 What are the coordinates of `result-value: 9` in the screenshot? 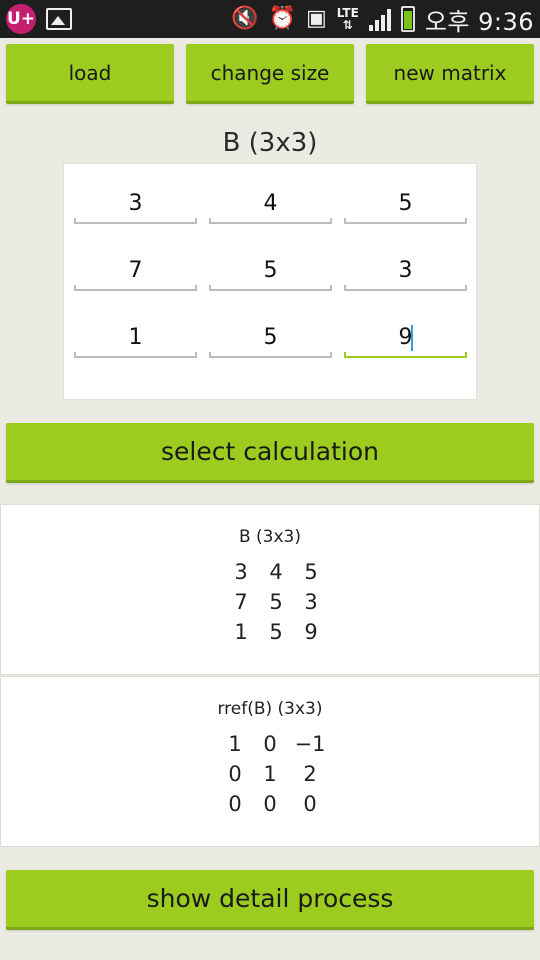 It's located at (311, 632).